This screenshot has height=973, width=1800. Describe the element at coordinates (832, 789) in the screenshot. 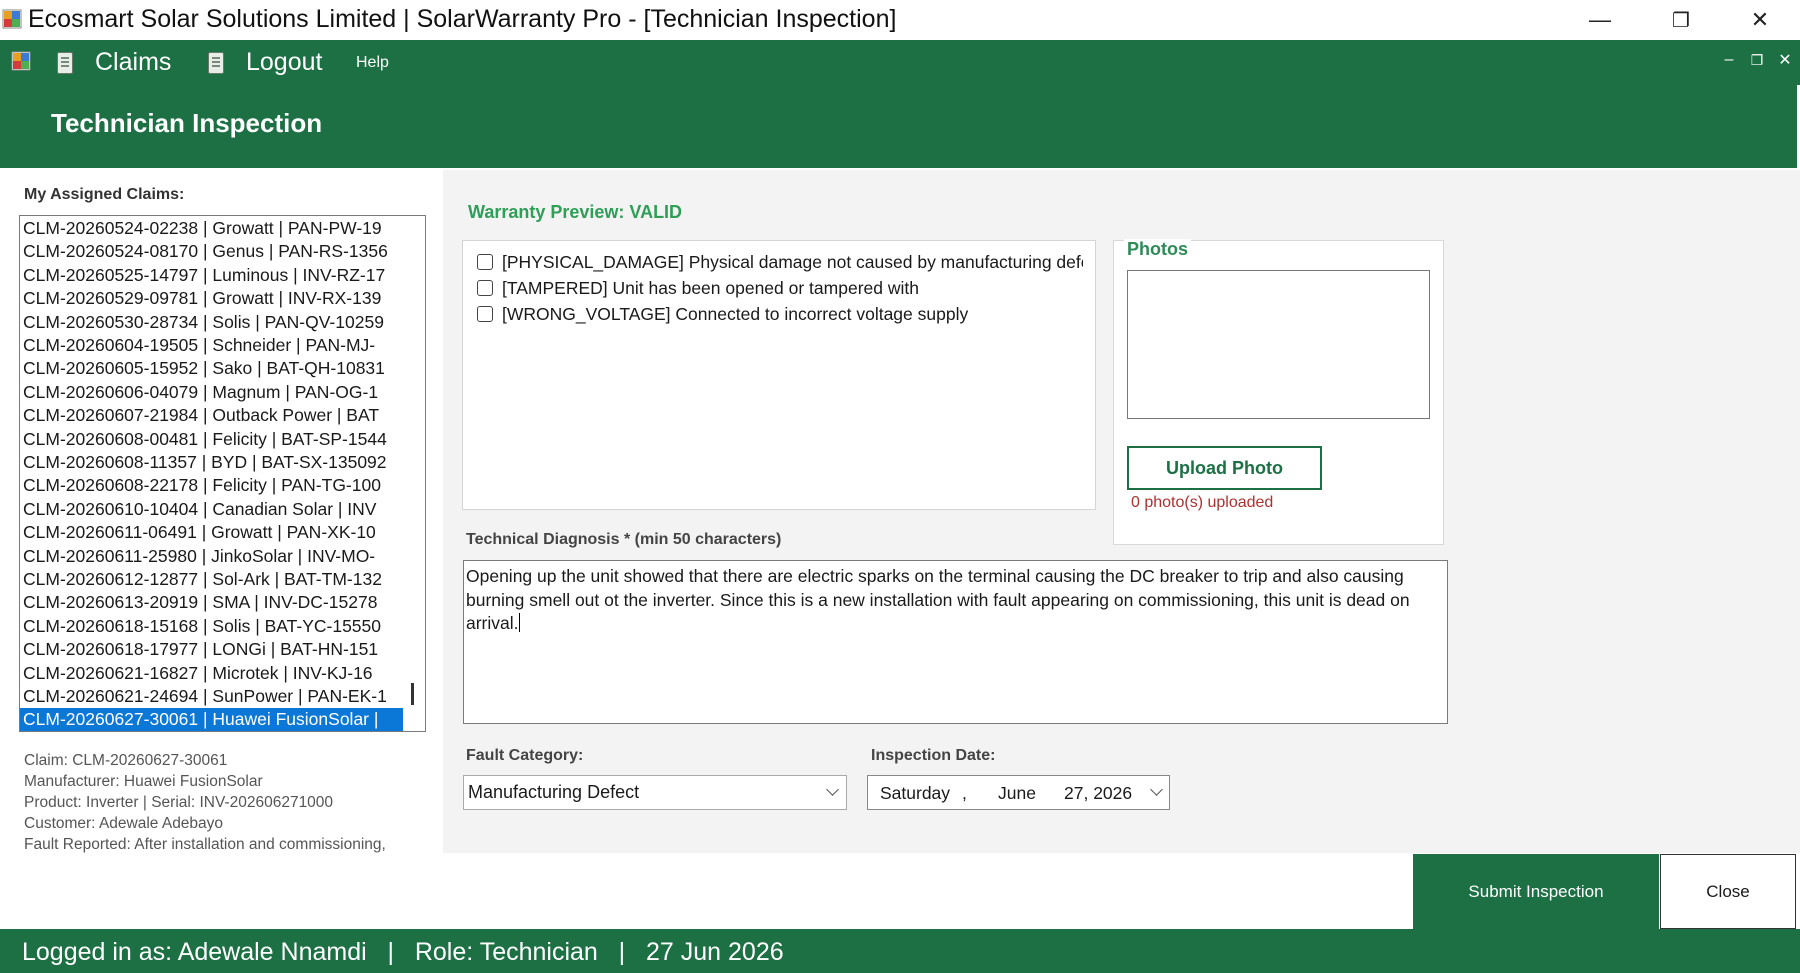

I see `chevron-down-icon` at that location.